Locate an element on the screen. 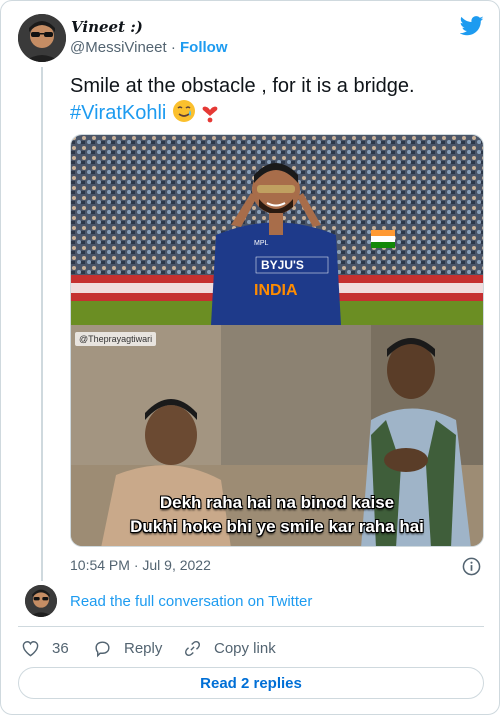 This screenshot has width=500, height=715. hashtag-link: #ViratKohli is located at coordinates (118, 113).